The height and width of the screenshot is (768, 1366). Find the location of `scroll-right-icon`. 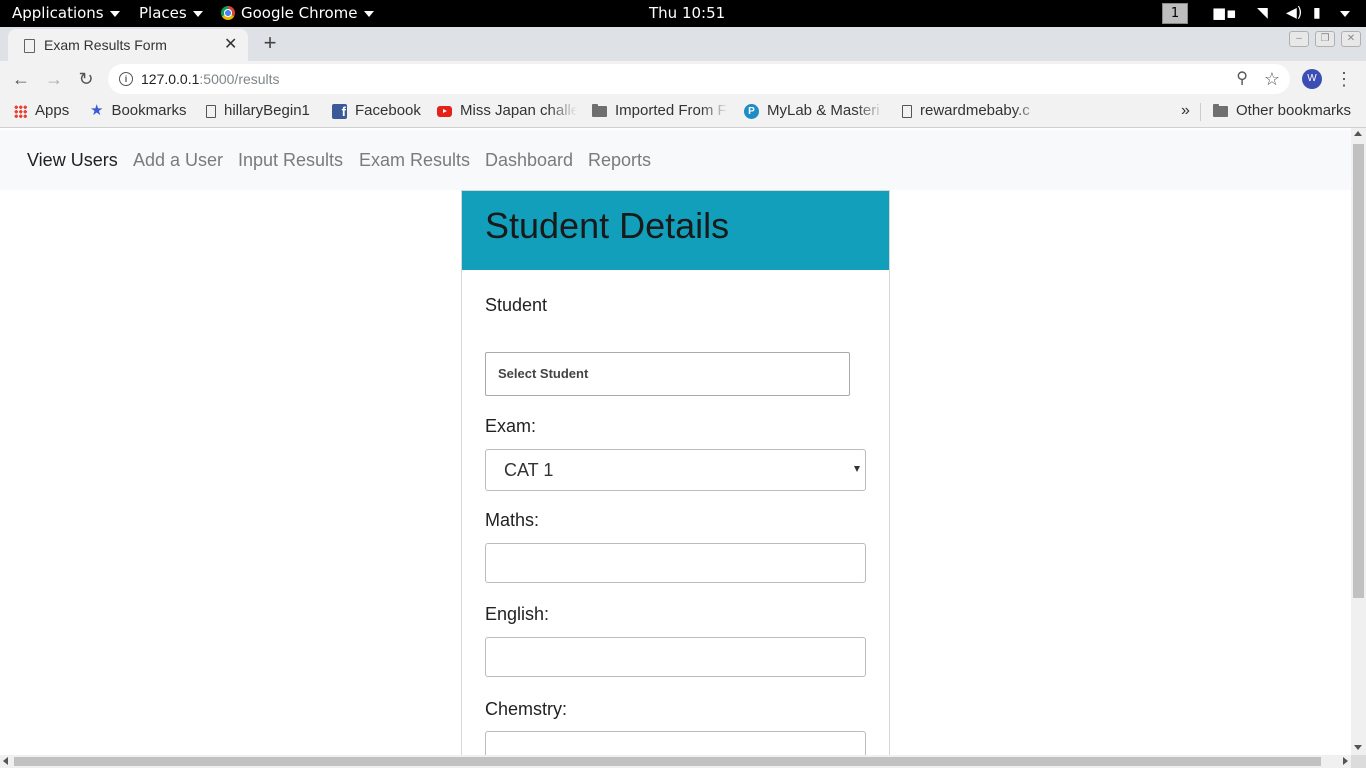

scroll-right-icon is located at coordinates (1345, 761).